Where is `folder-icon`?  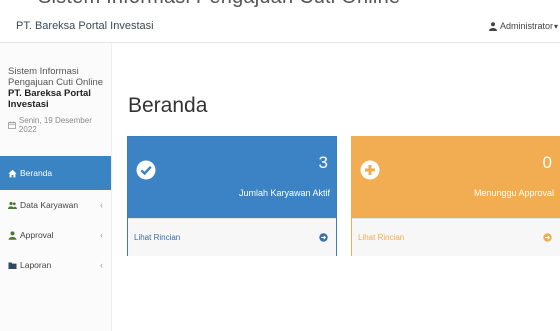 folder-icon is located at coordinates (12, 265).